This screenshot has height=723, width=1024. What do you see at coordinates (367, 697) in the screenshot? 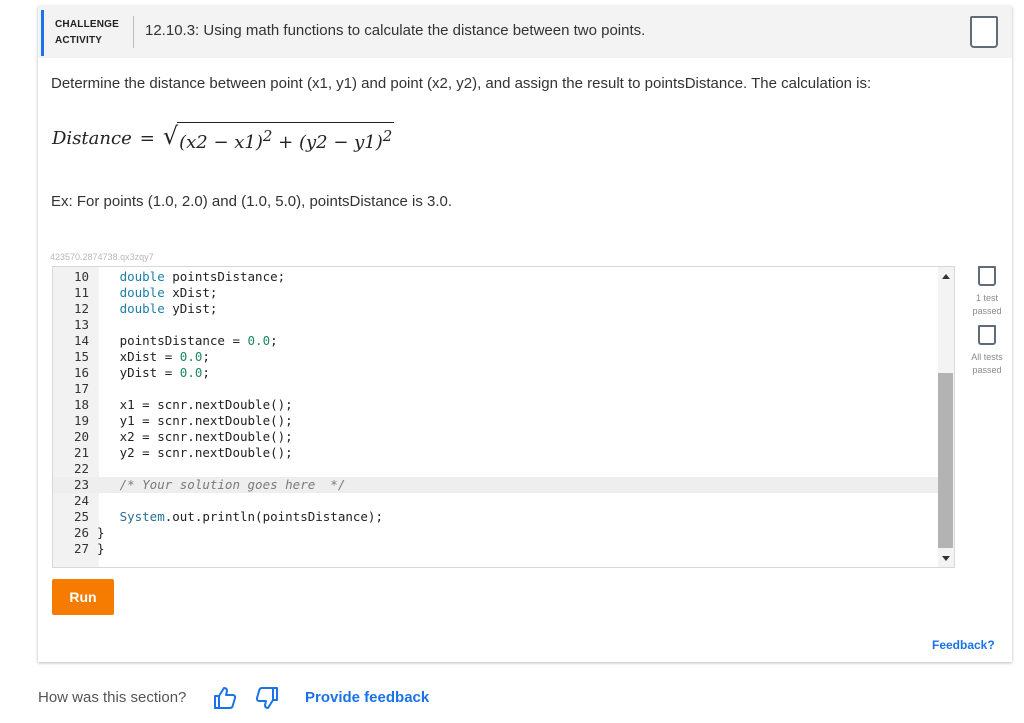
I see `provide-feedback-link: Provide feedback` at bounding box center [367, 697].